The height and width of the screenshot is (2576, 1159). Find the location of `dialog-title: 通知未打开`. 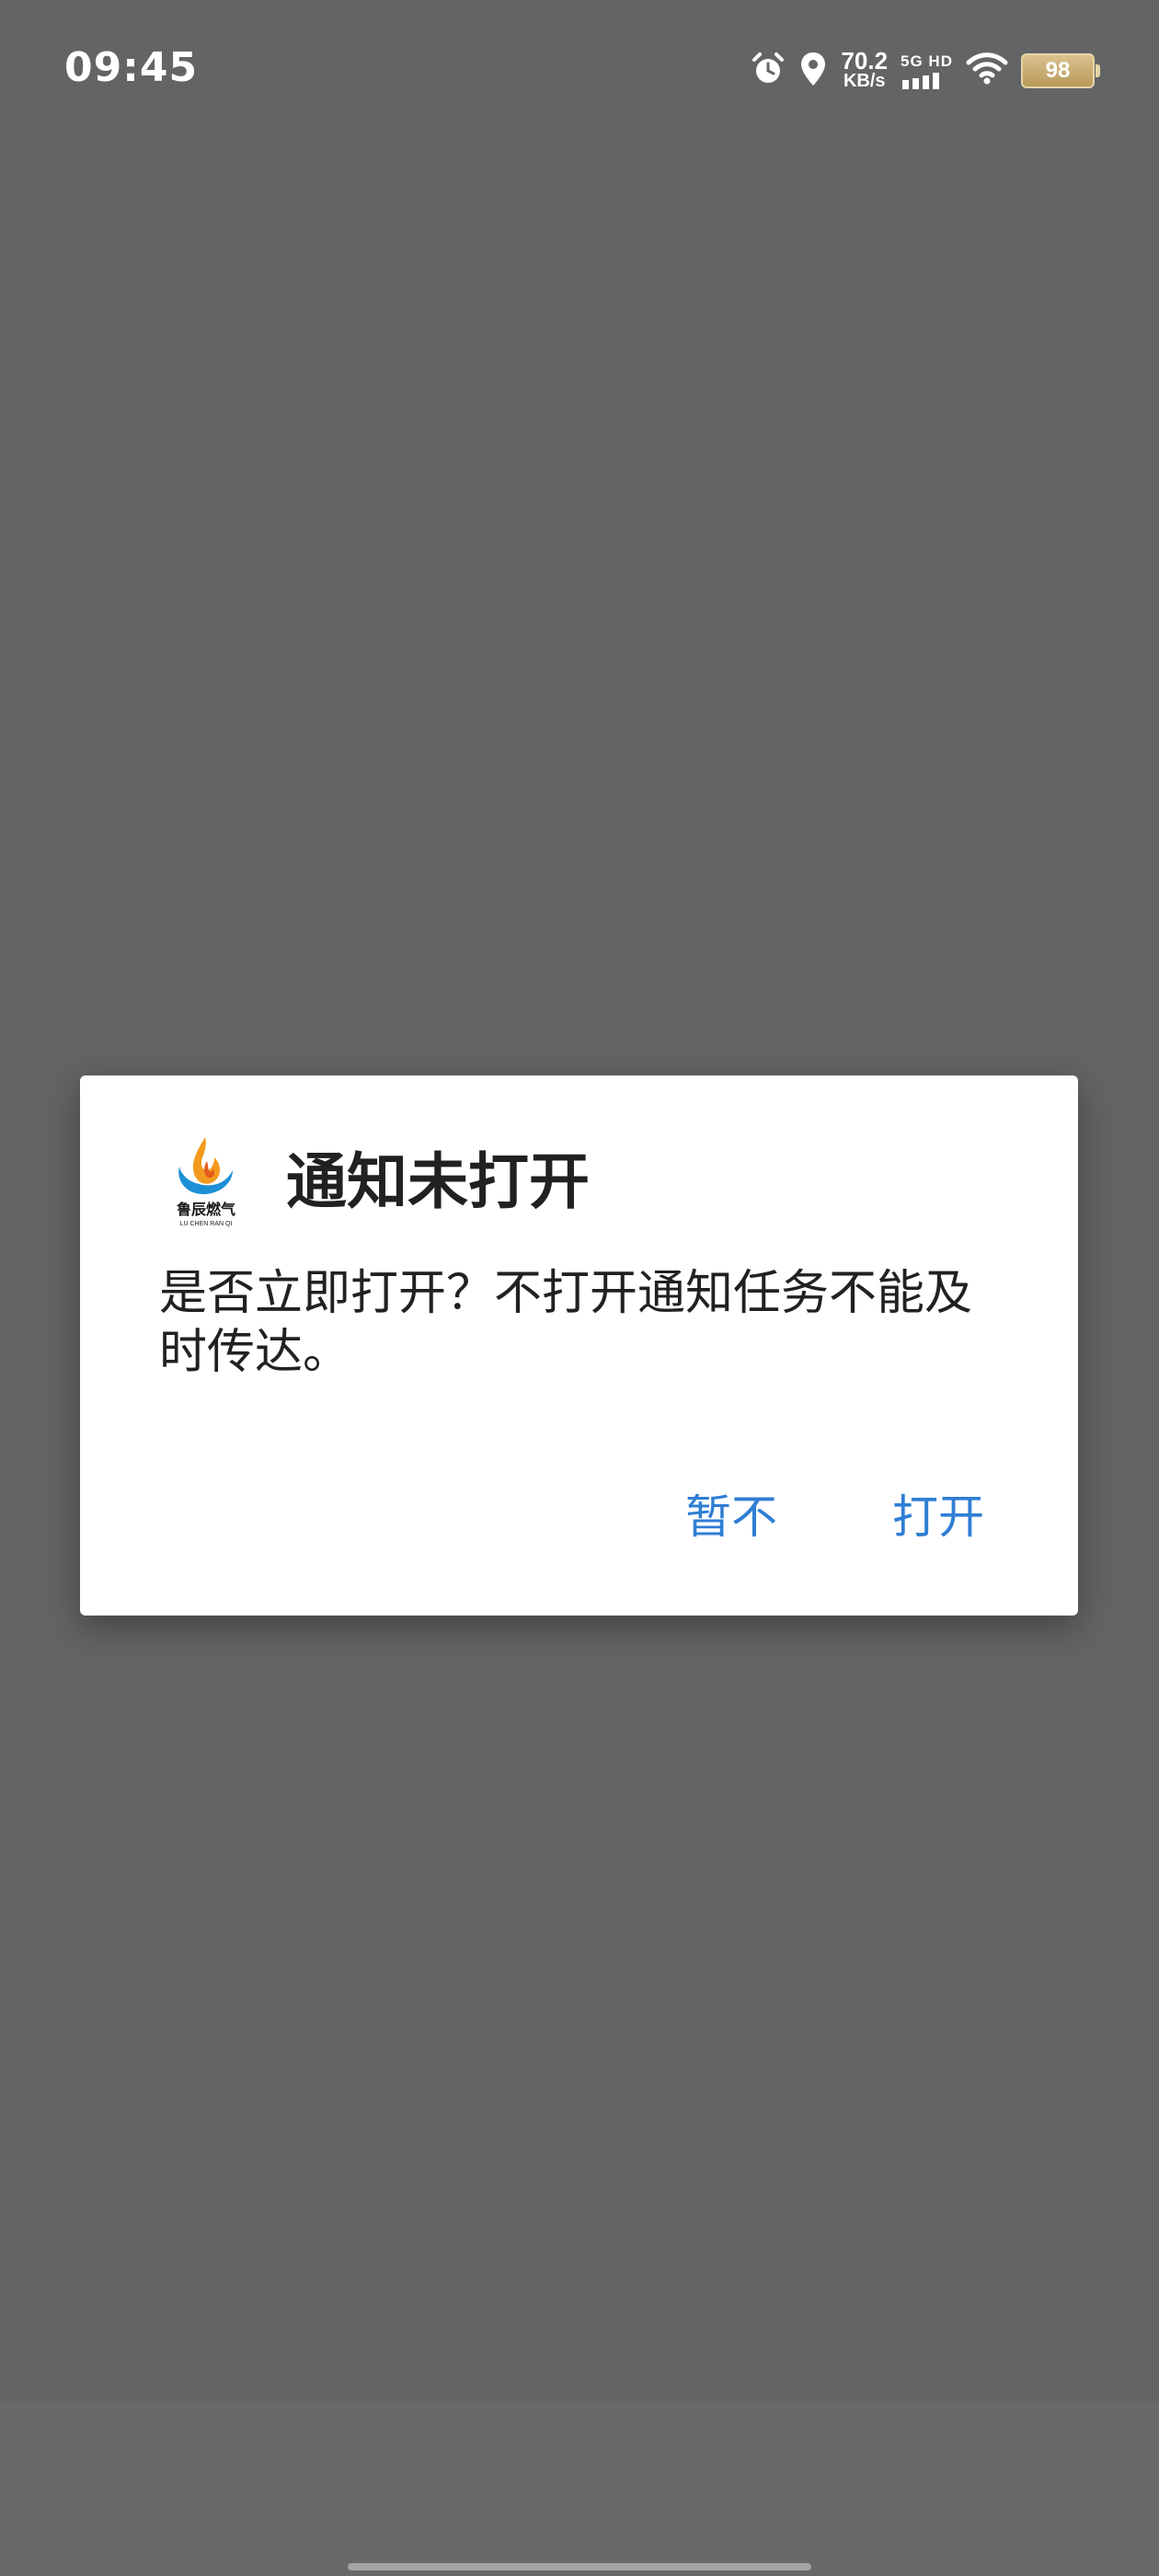

dialog-title: 通知未打开 is located at coordinates (438, 1181).